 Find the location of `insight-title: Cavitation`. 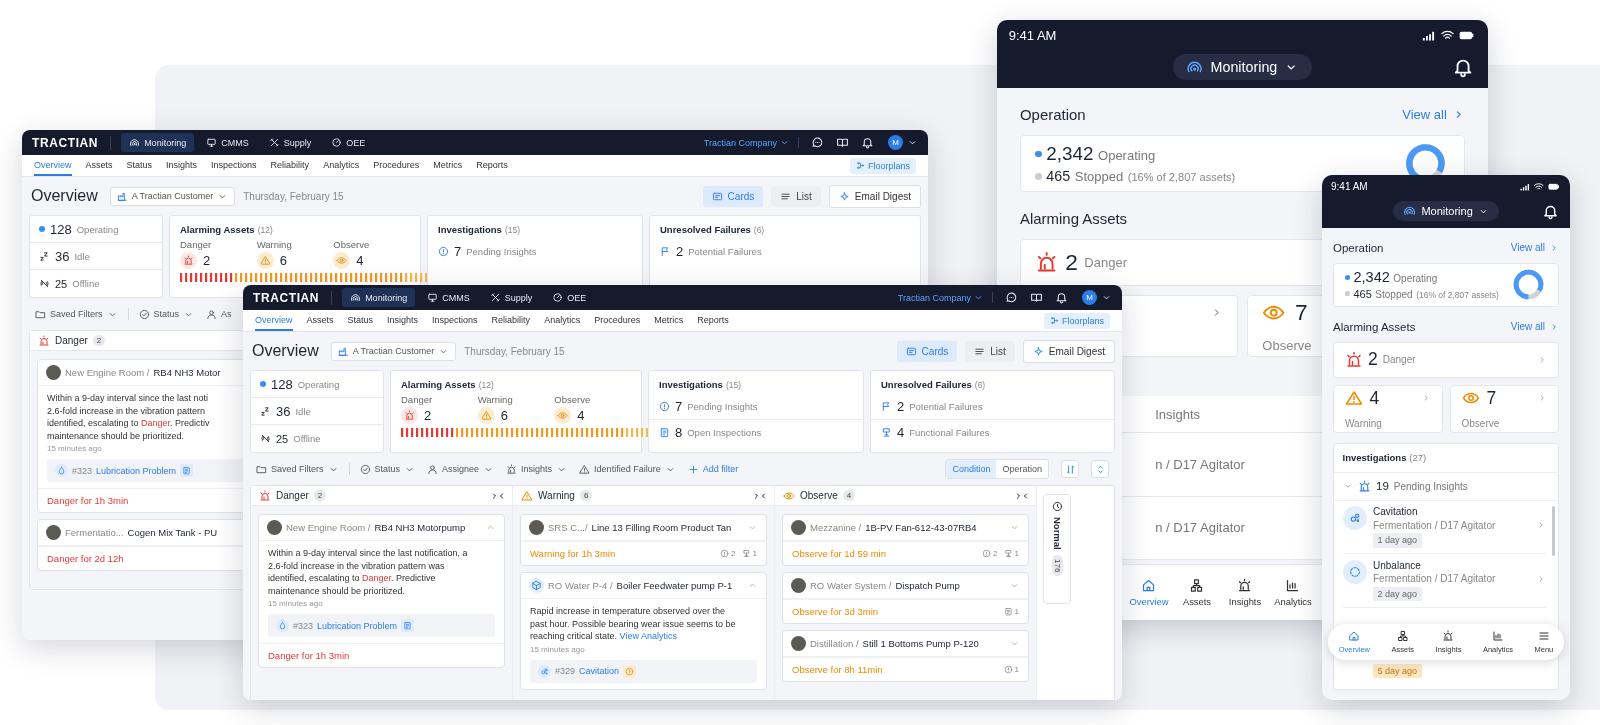

insight-title: Cavitation is located at coordinates (1396, 512).